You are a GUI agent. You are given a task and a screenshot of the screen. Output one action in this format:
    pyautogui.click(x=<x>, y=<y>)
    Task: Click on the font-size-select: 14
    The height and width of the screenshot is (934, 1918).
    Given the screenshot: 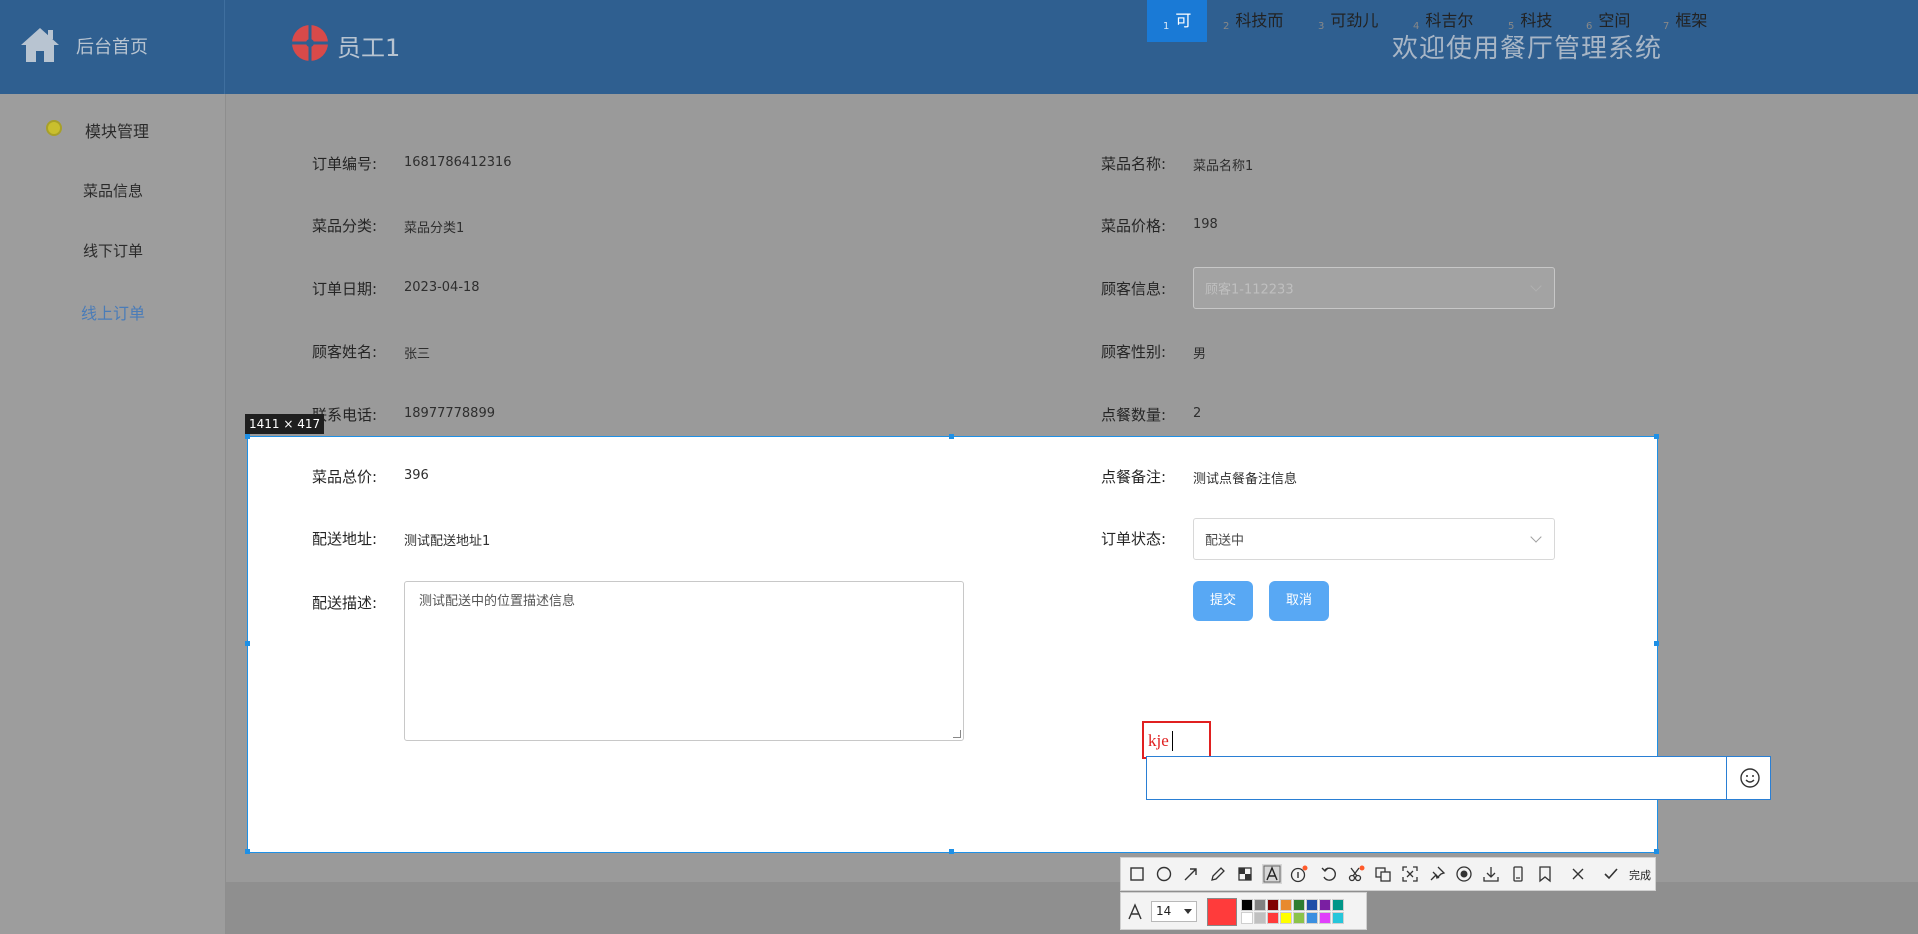 What is the action you would take?
    pyautogui.click(x=1174, y=911)
    